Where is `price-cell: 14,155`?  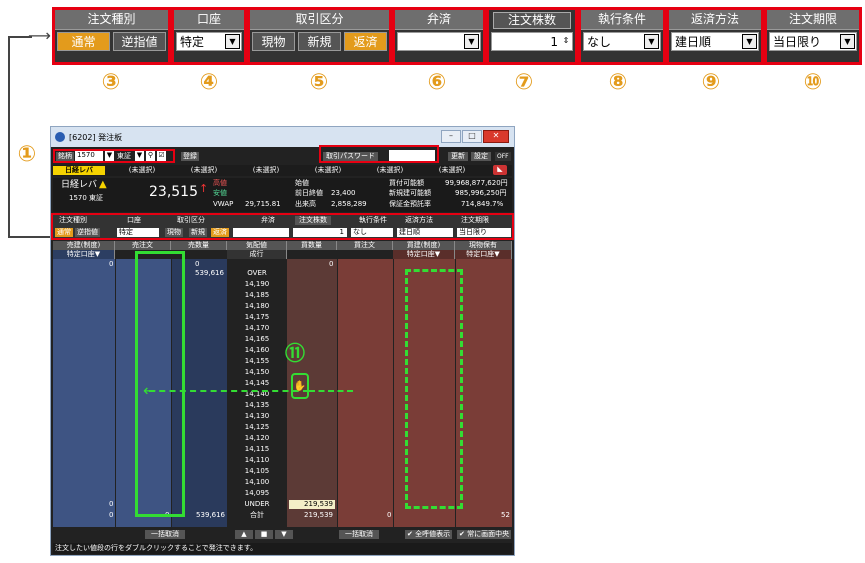 price-cell: 14,155 is located at coordinates (257, 361).